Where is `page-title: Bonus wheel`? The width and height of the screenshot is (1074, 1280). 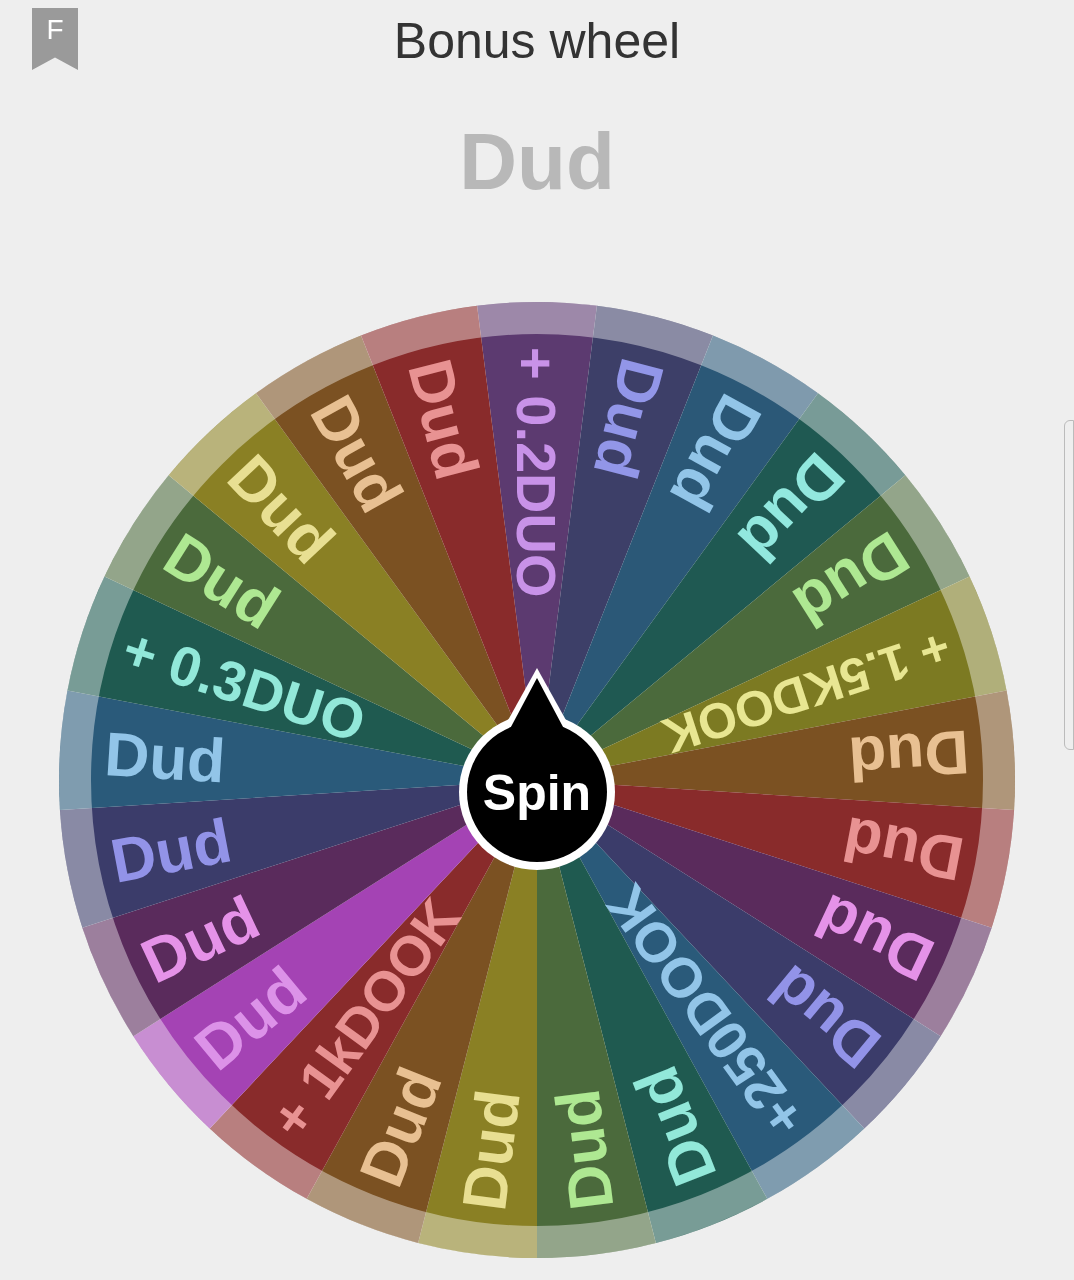 page-title: Bonus wheel is located at coordinates (537, 41).